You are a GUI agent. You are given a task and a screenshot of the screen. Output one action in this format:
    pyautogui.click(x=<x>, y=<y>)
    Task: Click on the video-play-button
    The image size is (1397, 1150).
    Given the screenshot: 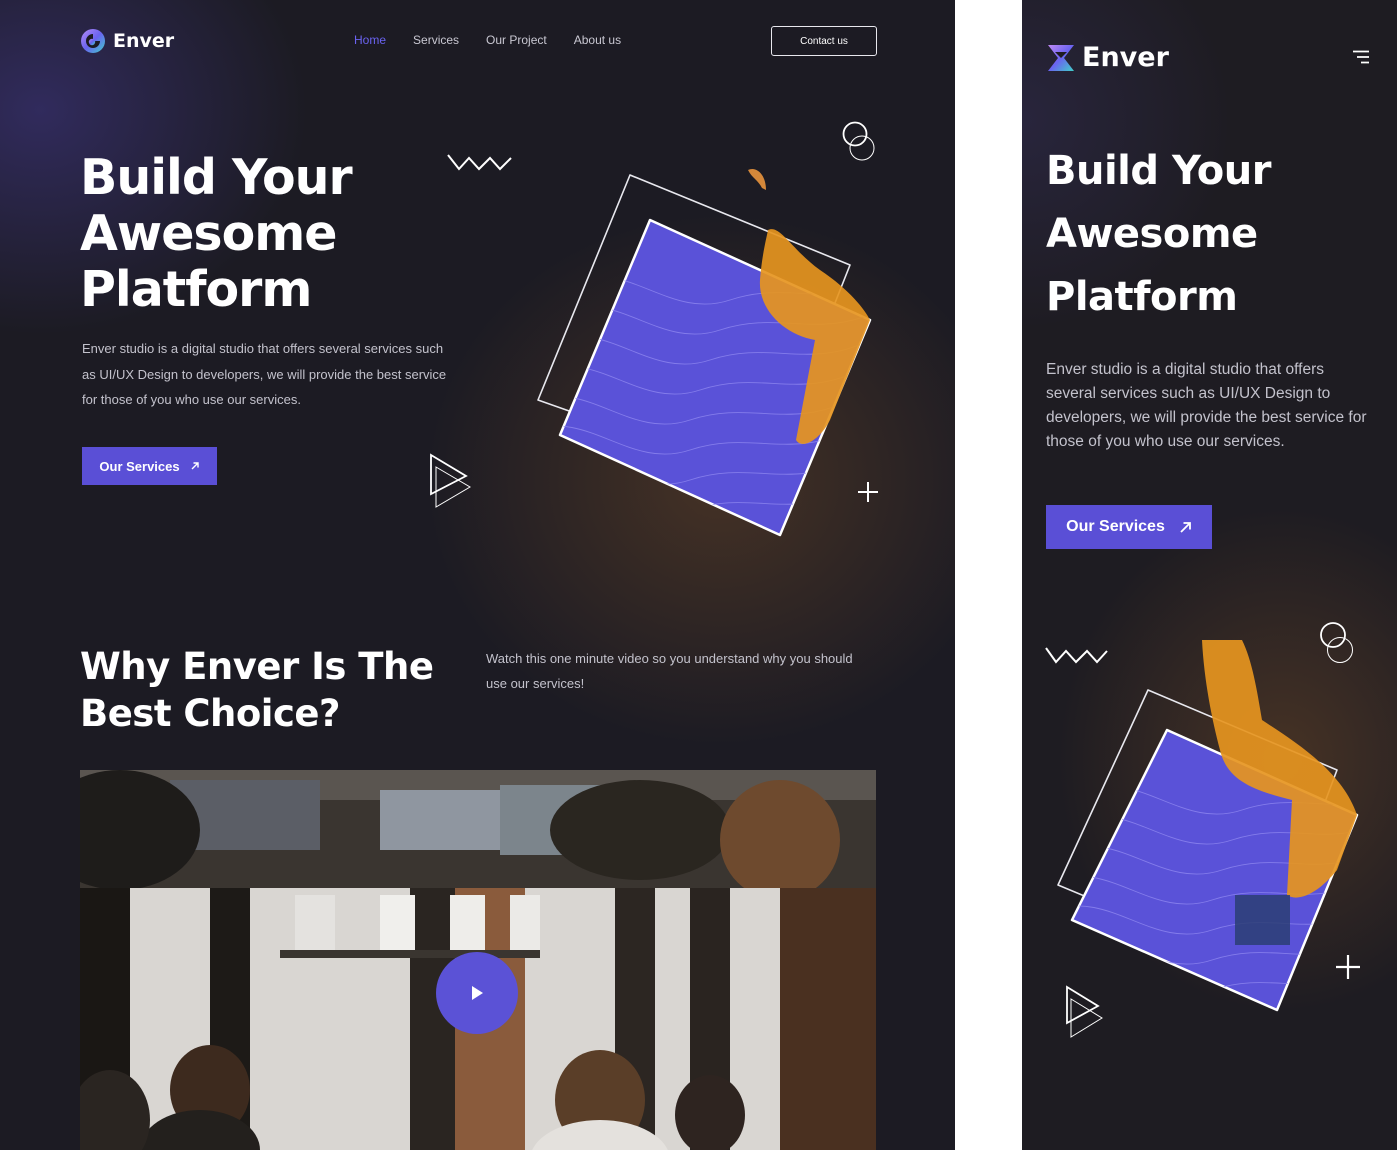 What is the action you would take?
    pyautogui.click(x=477, y=993)
    